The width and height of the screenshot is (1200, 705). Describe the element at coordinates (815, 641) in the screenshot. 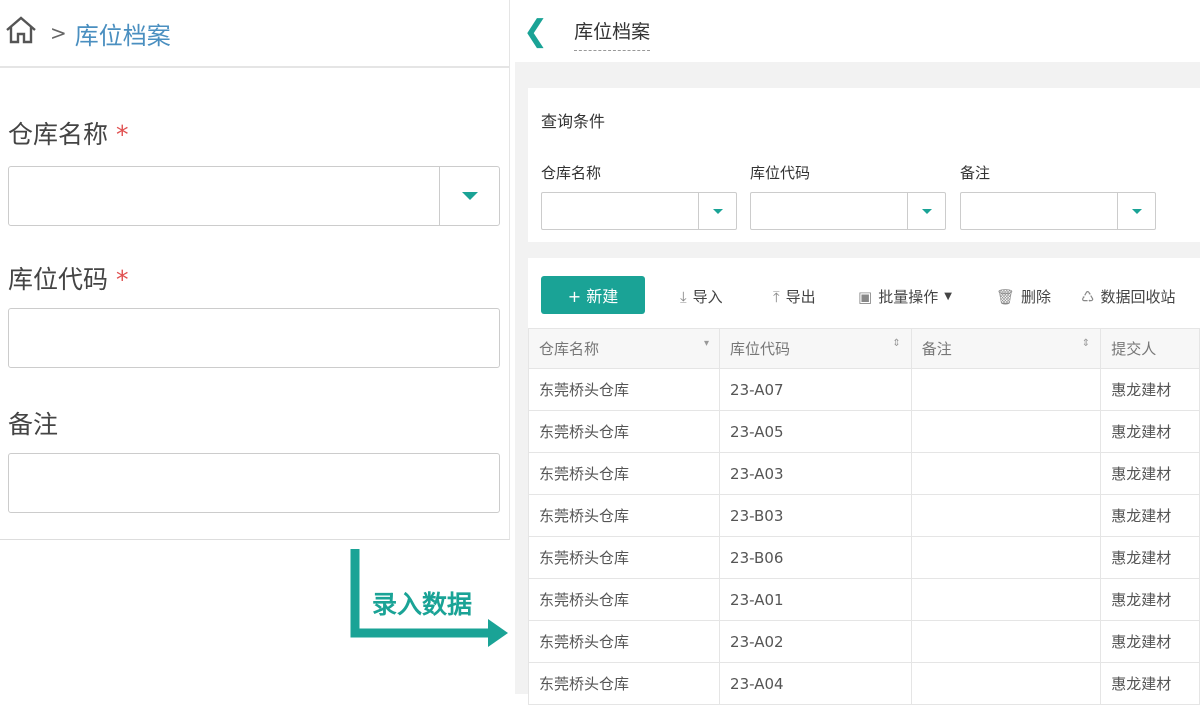

I see `table-cell: 23-A02` at that location.